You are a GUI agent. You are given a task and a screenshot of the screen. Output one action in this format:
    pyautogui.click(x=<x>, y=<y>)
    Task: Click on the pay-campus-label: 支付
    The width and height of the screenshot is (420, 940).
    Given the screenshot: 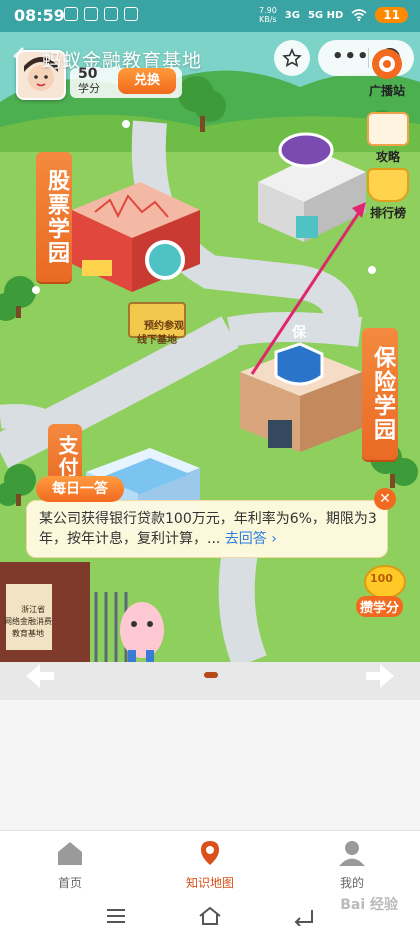 What is the action you would take?
    pyautogui.click(x=67, y=457)
    